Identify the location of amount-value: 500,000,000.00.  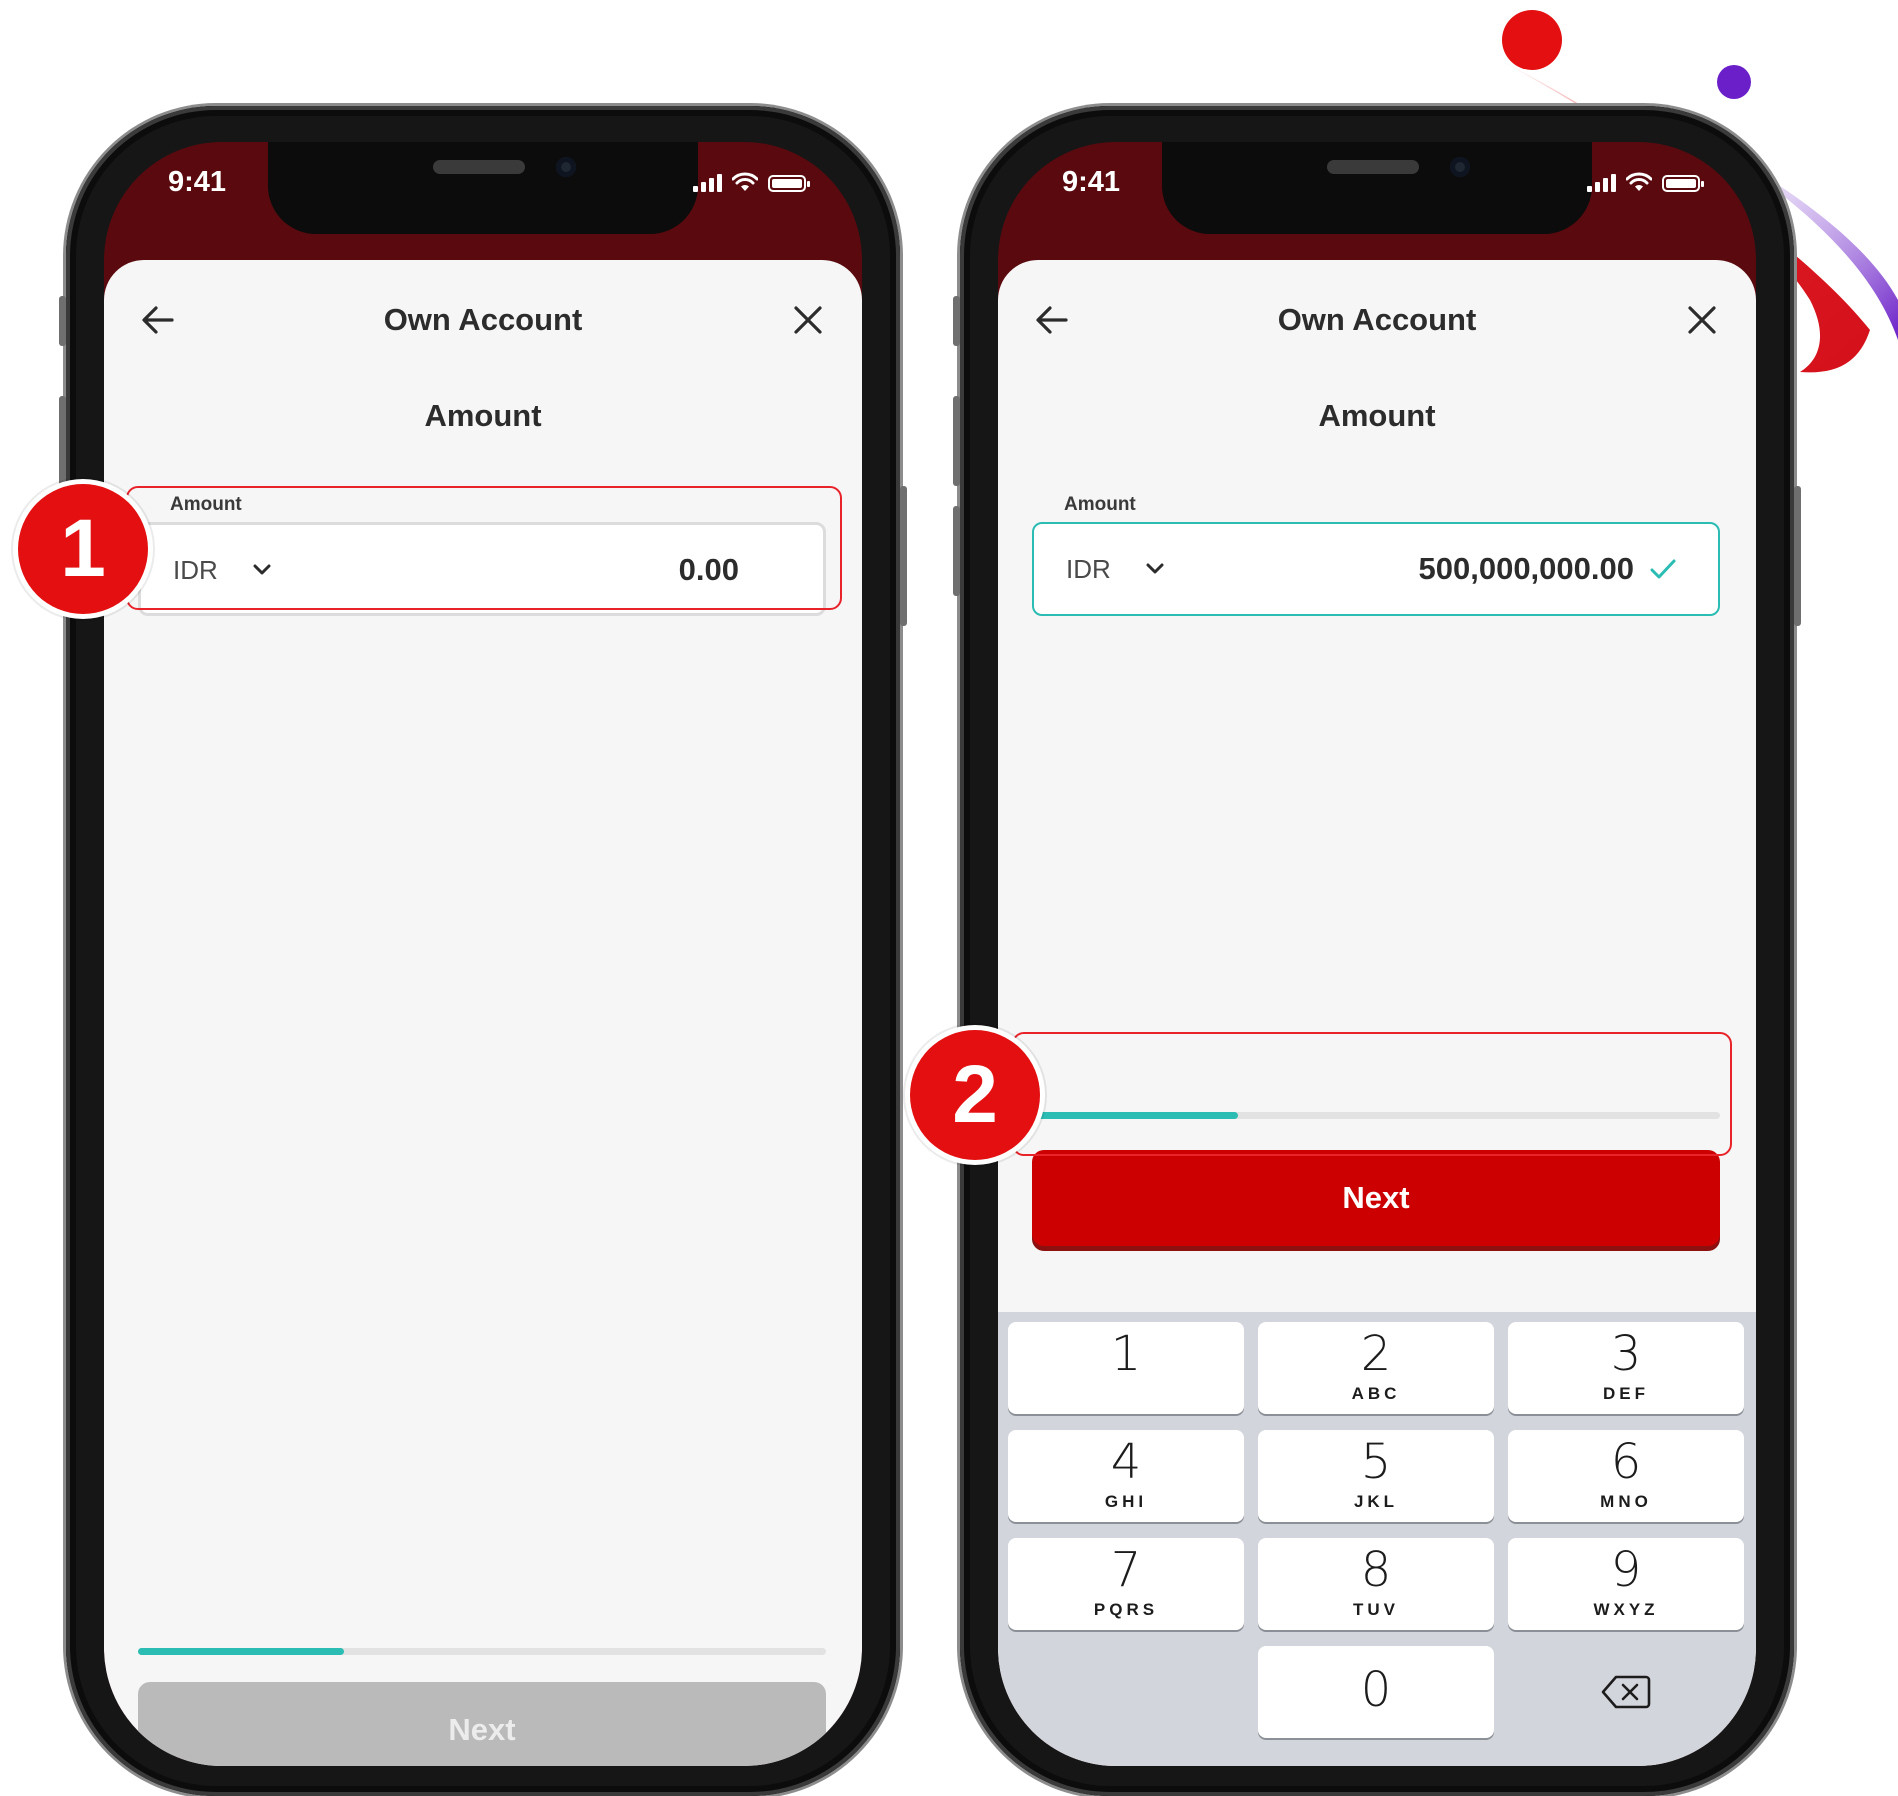
(1526, 568).